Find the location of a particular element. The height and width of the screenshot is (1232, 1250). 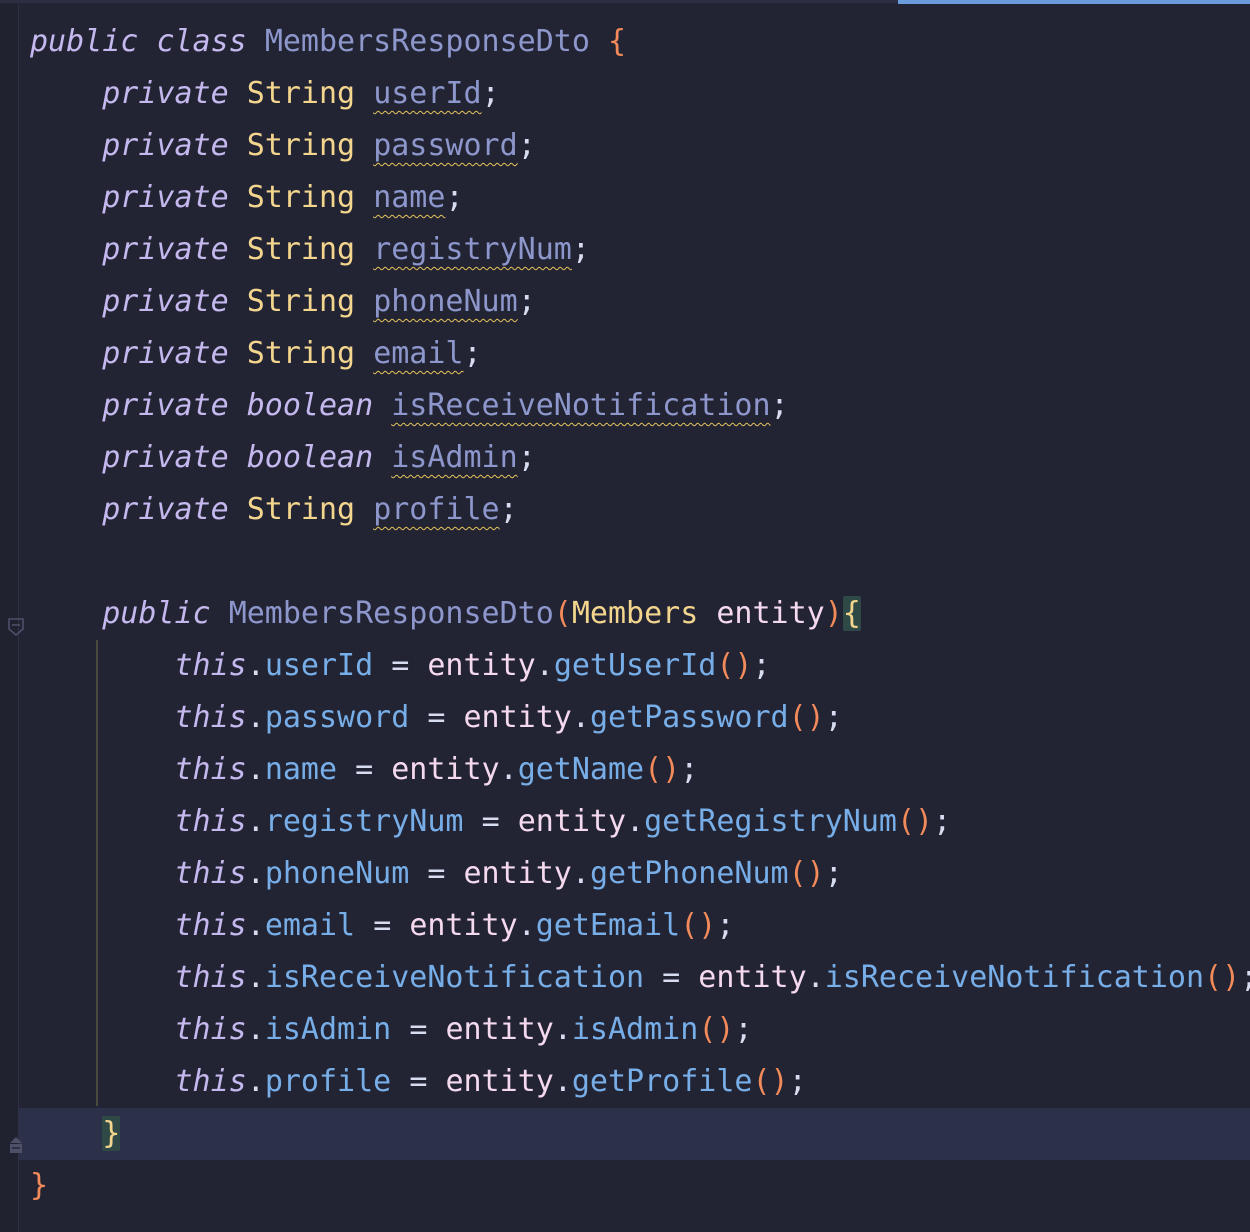

constructor-modifier: public is located at coordinates (156, 613).